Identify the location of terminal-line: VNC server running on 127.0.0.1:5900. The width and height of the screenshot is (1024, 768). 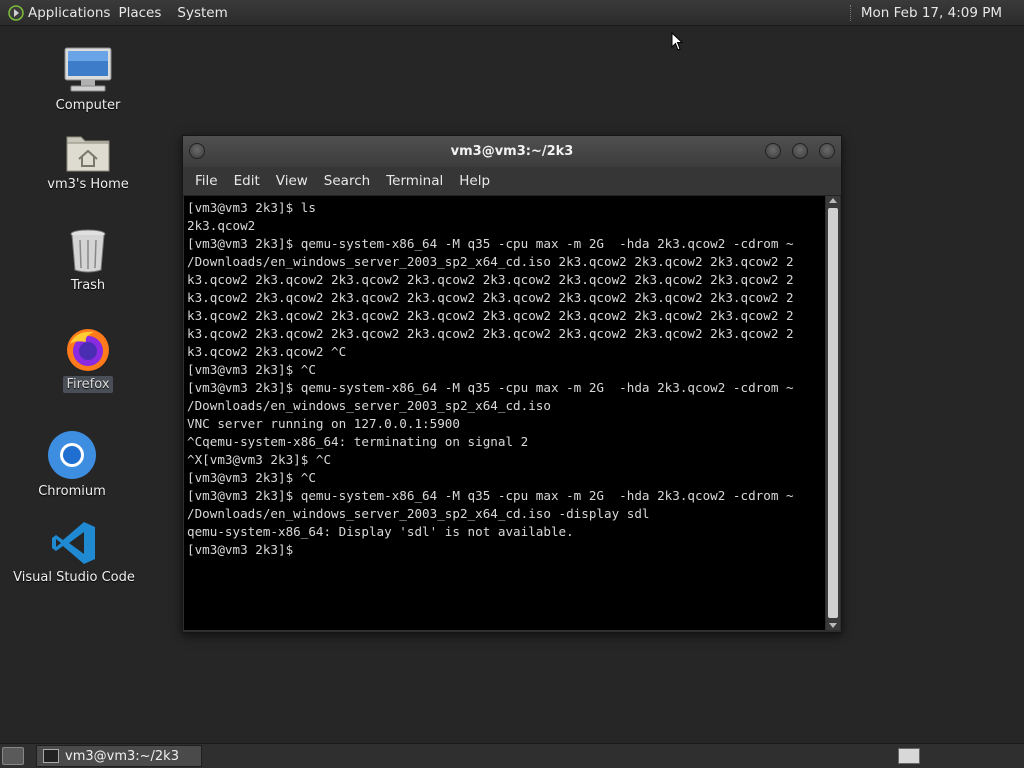
(323, 423).